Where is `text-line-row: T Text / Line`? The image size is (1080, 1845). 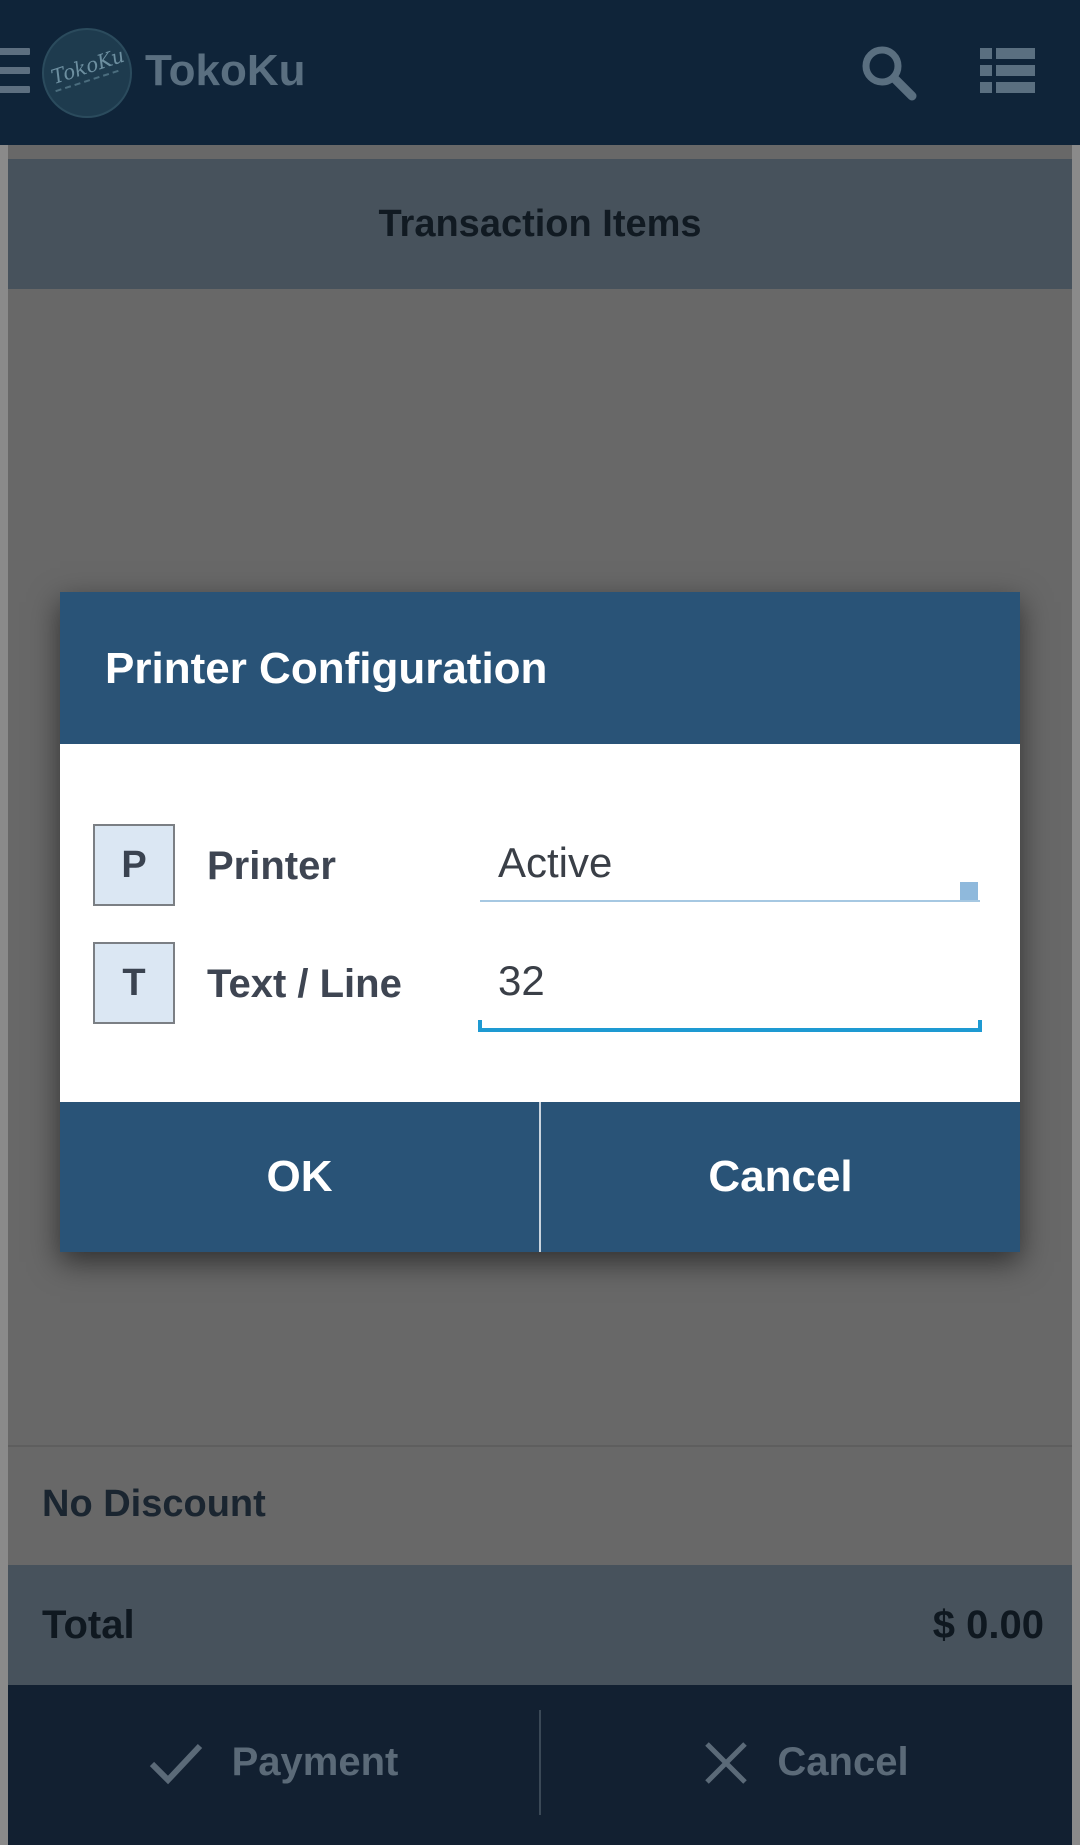
text-line-row: T Text / Line is located at coordinates (540, 987).